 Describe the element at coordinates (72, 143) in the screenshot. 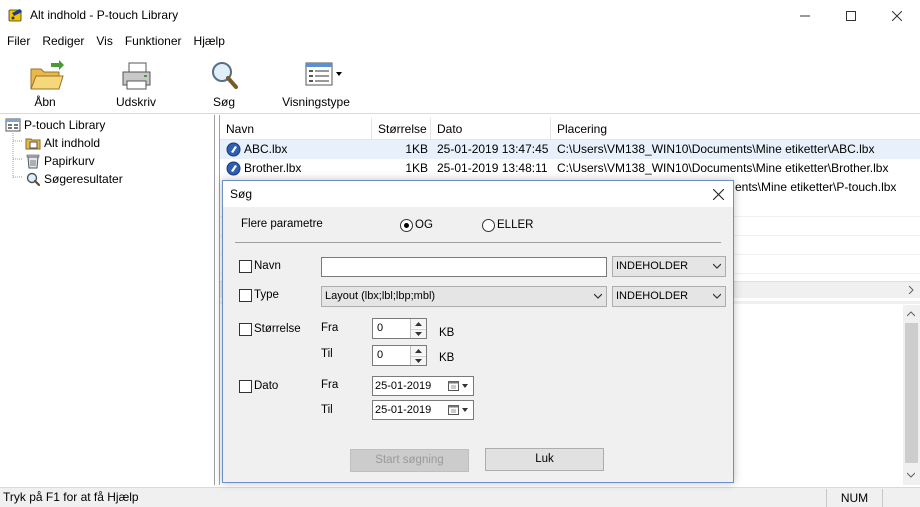

I see `tree-item-label: Alt indhold` at that location.